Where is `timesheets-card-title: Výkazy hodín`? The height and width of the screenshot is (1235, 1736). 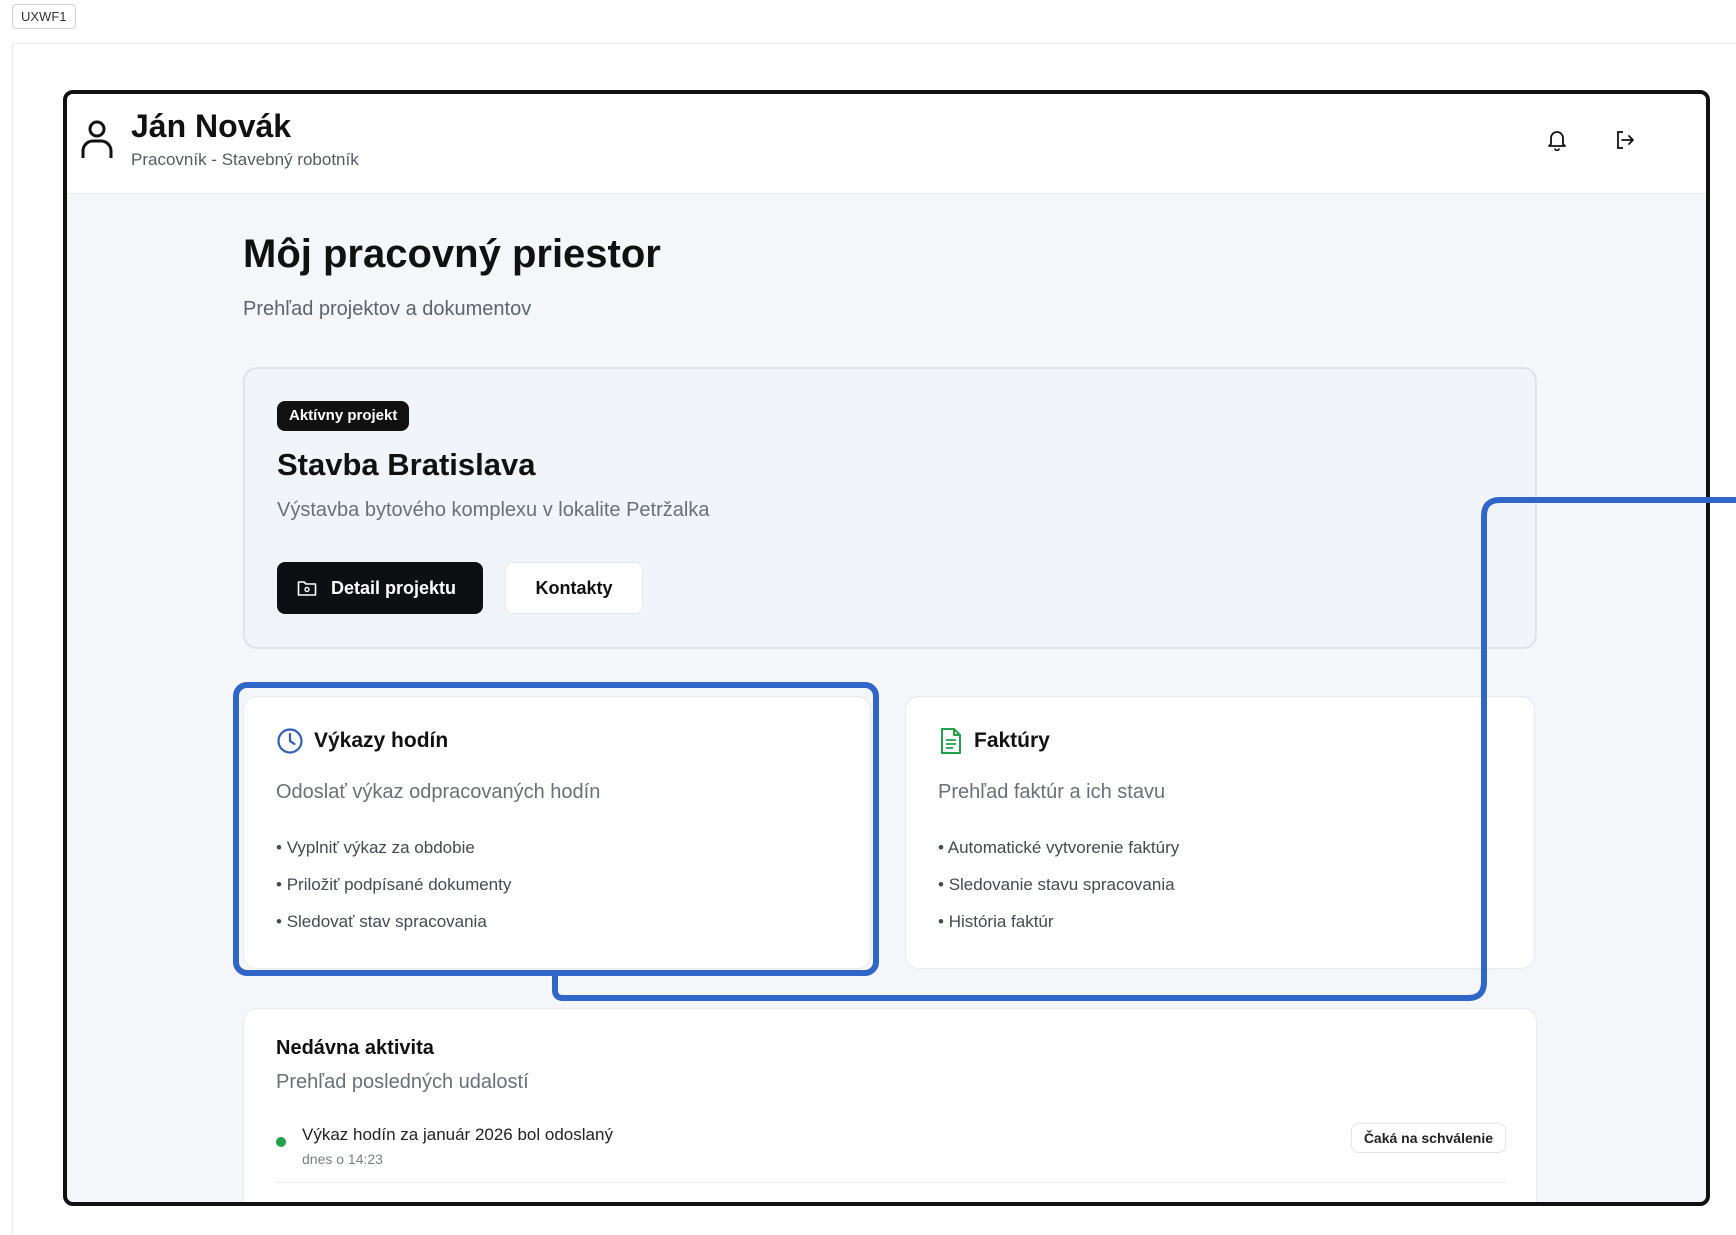
timesheets-card-title: Výkazy hodín is located at coordinates (381, 740).